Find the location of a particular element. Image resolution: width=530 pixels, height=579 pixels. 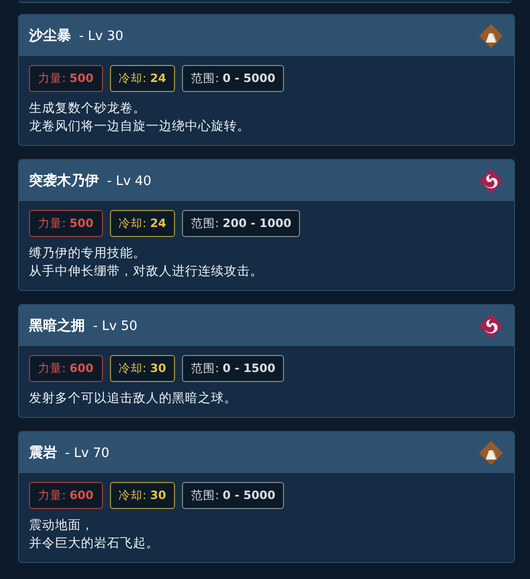

description-text: 发射多个可以追击敌人的黑暗之球。 is located at coordinates (133, 398).